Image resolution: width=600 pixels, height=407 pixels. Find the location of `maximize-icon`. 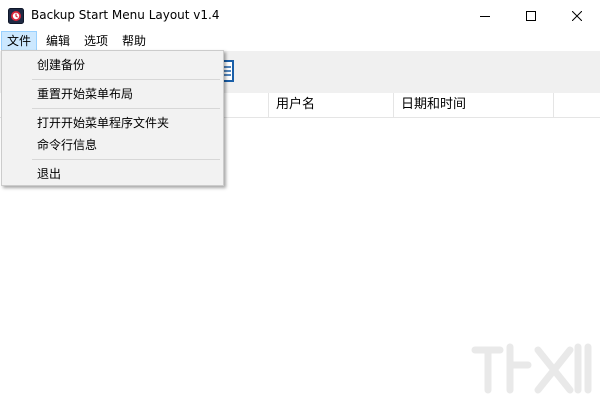

maximize-icon is located at coordinates (531, 15).